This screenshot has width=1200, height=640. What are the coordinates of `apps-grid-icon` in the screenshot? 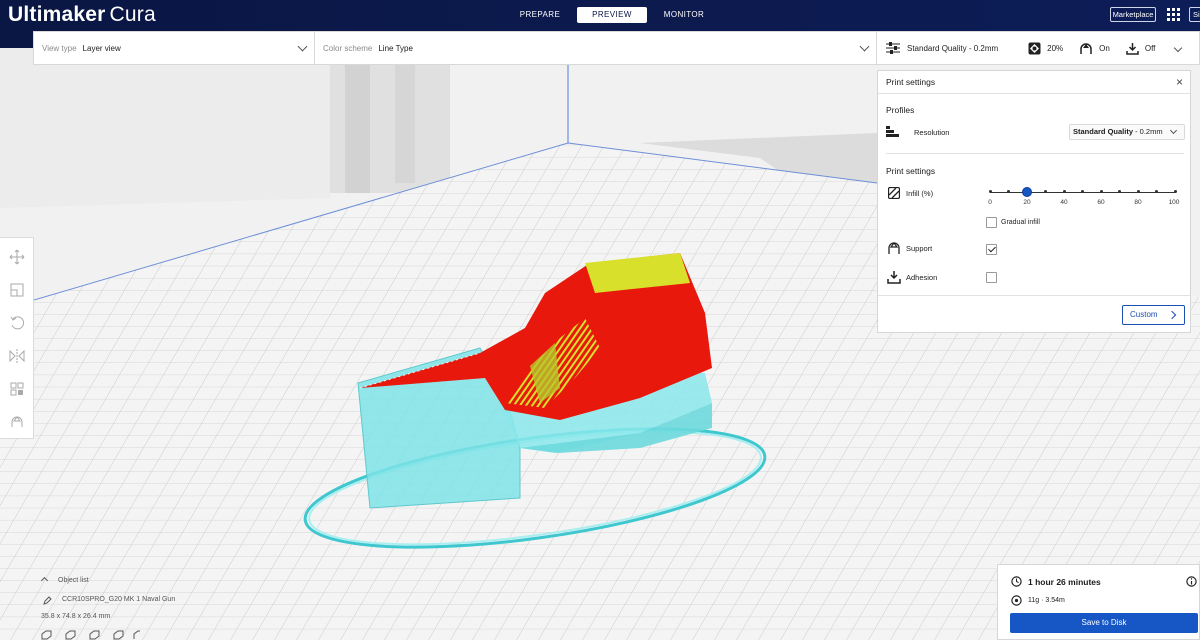 It's located at (1173, 14).